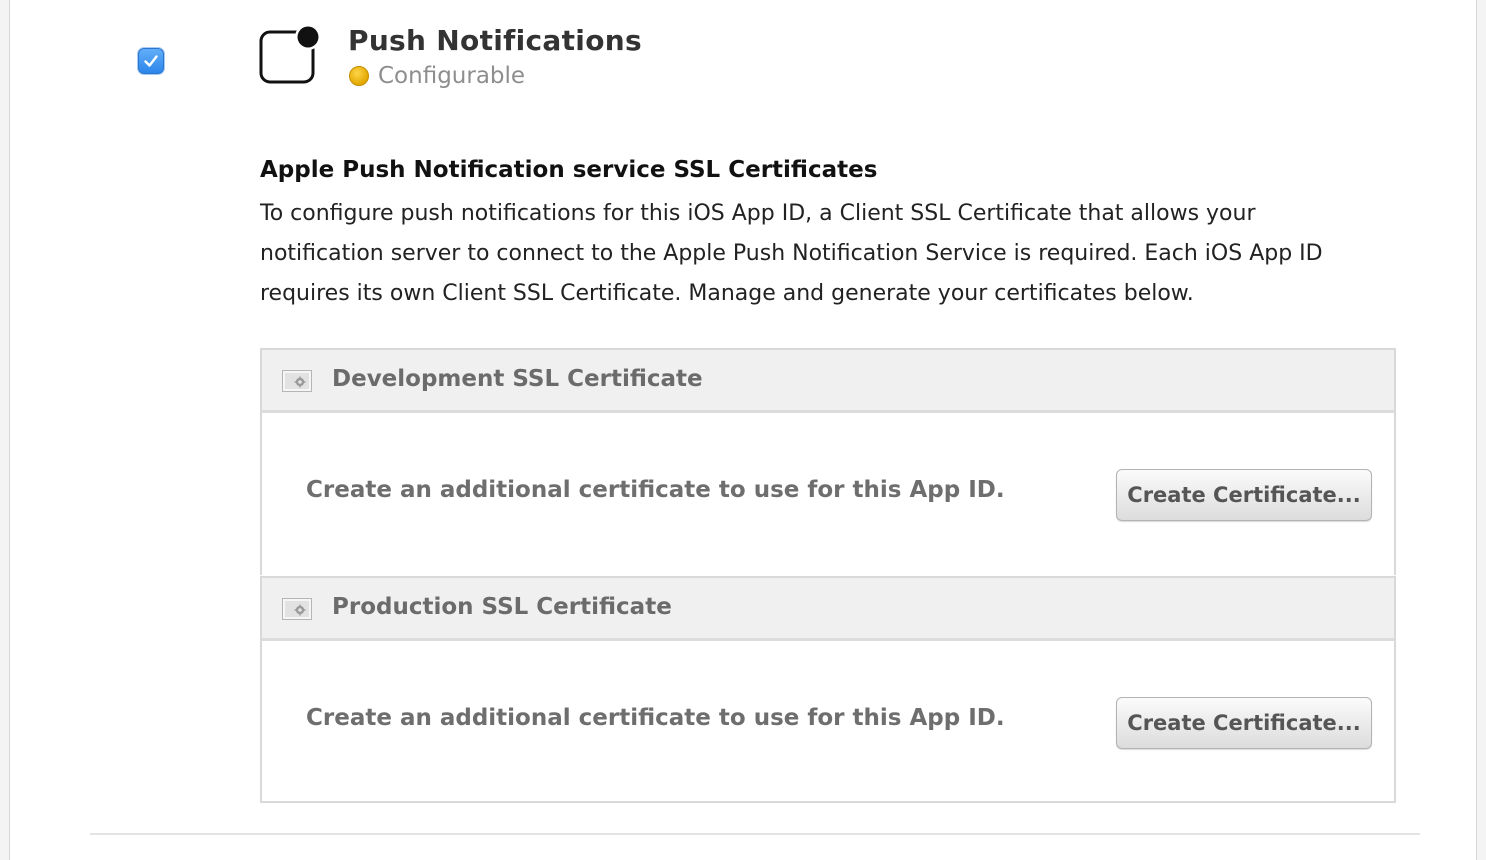 The image size is (1486, 860). Describe the element at coordinates (5, 430) in the screenshot. I see `left-frame-border` at that location.